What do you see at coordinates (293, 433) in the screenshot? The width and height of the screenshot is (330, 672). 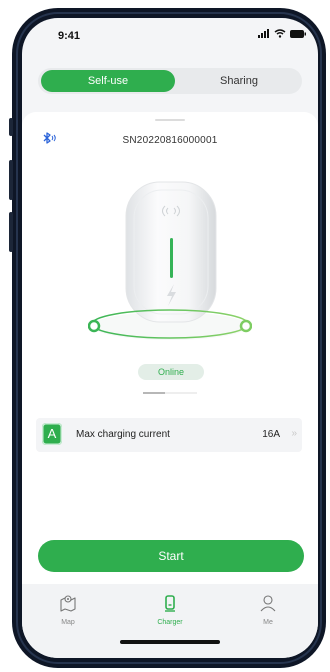 I see `chevron-right-icon: »` at bounding box center [293, 433].